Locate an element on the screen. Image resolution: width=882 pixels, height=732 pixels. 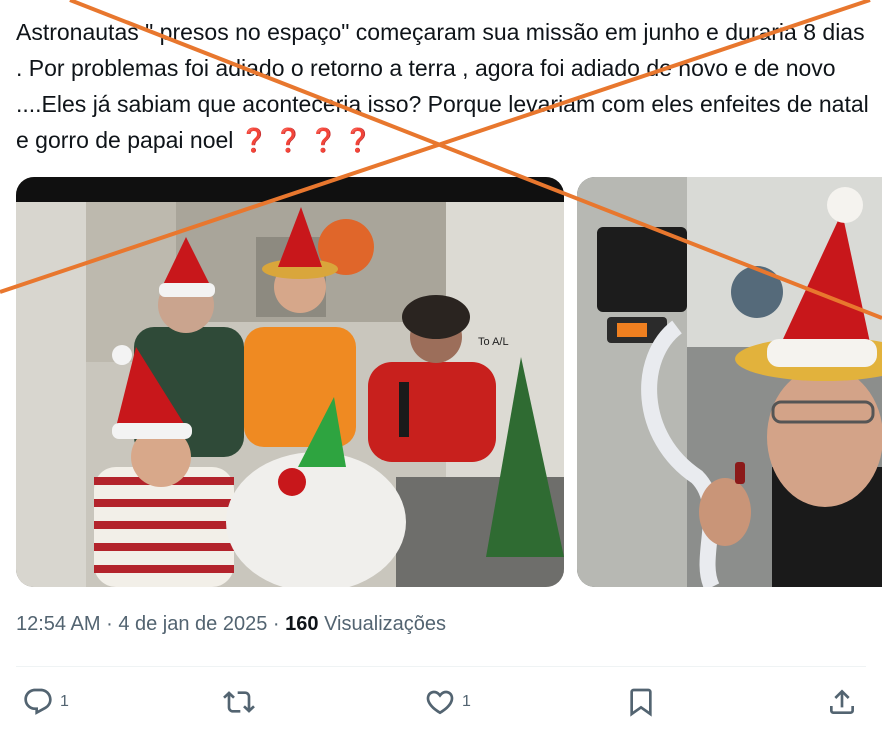
views-label: Visualizações is located at coordinates (385, 624).